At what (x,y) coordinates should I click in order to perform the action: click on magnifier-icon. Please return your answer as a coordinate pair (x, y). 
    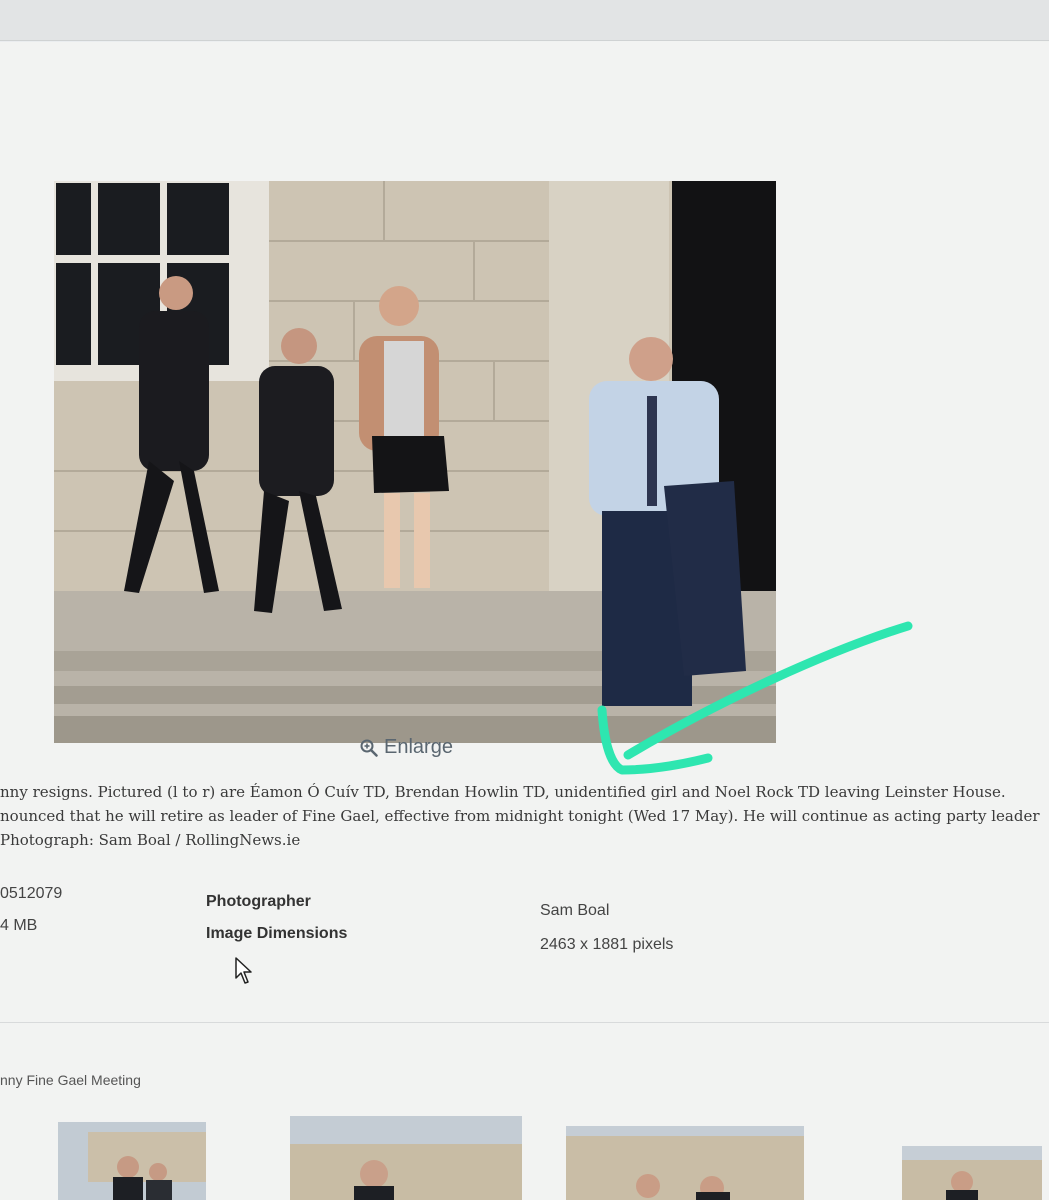
    Looking at the image, I should click on (369, 748).